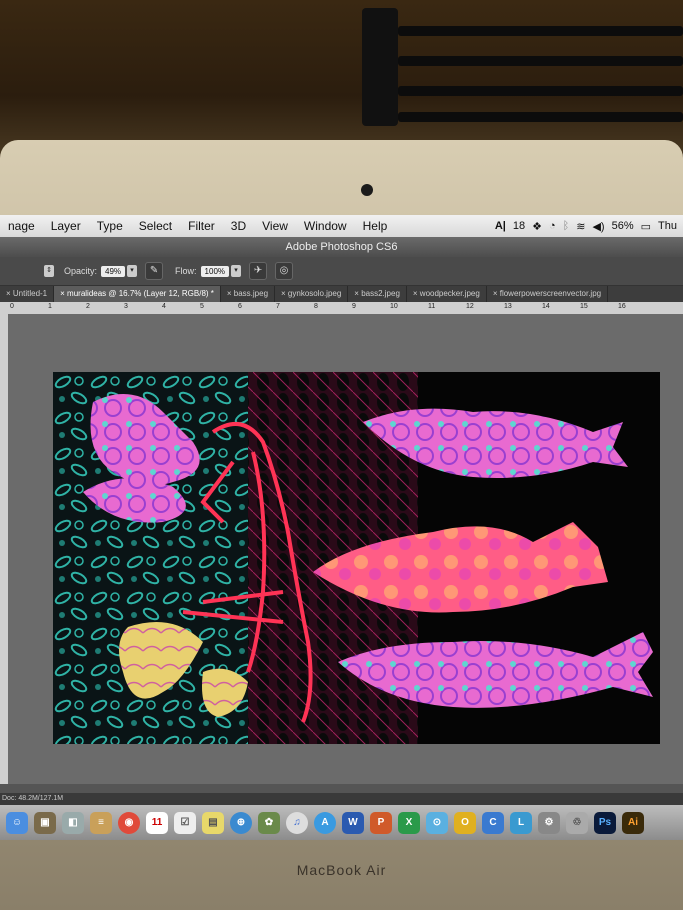  What do you see at coordinates (17, 822) in the screenshot?
I see `finder-icon: ☺` at bounding box center [17, 822].